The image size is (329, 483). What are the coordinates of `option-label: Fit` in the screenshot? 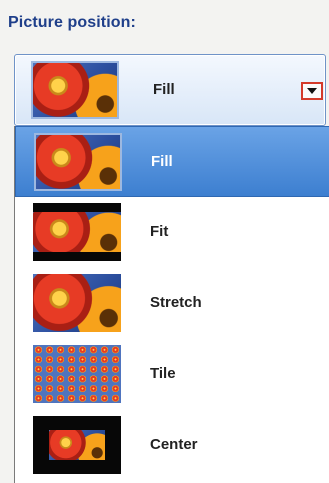 It's located at (159, 231).